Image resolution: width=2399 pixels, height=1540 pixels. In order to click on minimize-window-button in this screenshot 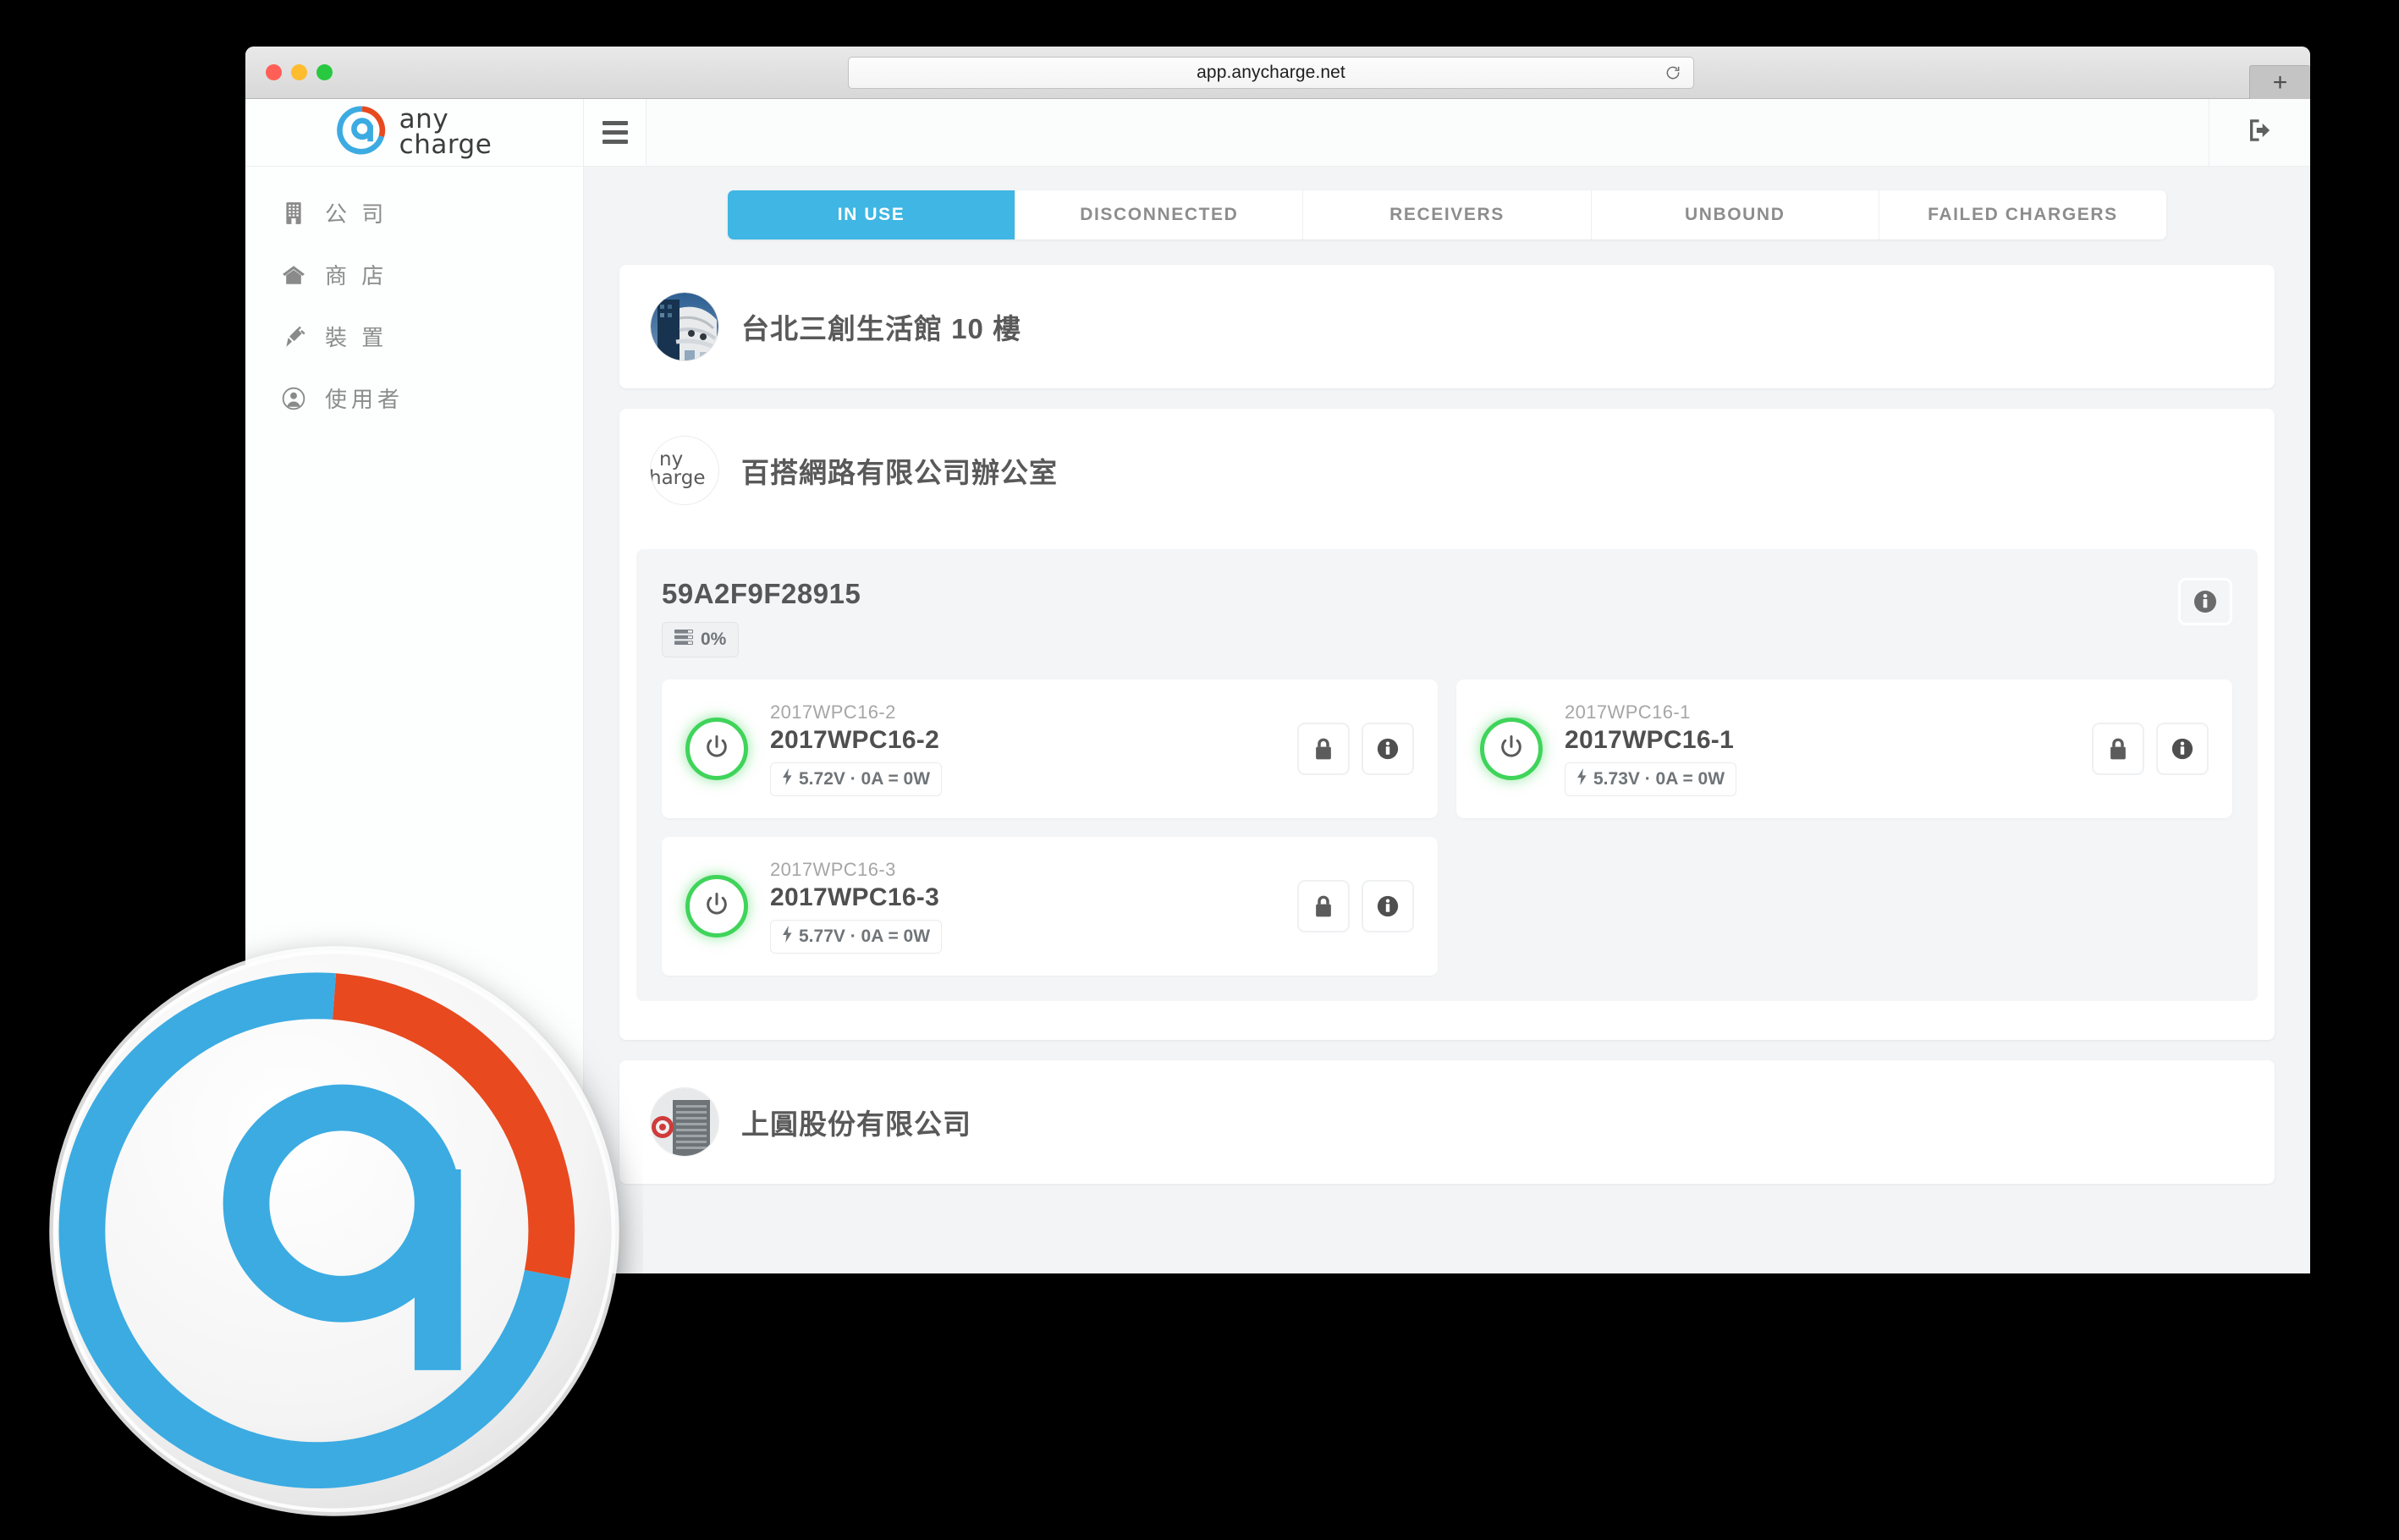, I will do `click(299, 72)`.